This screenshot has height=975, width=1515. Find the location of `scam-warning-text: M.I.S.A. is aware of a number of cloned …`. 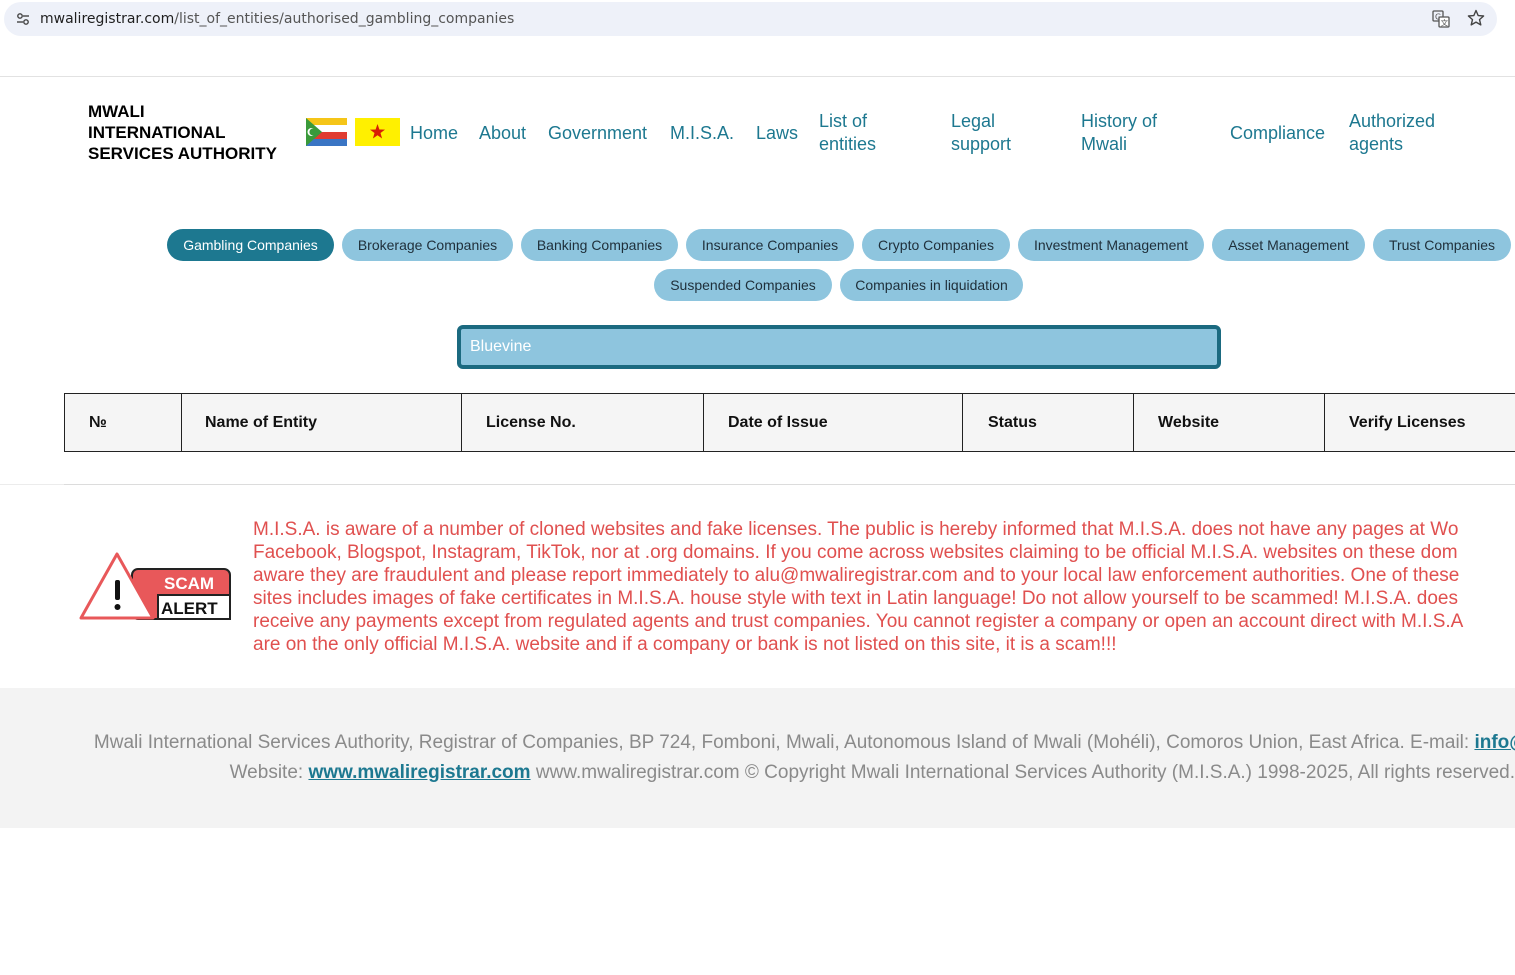

scam-warning-text: M.I.S.A. is aware of a number of cloned … is located at coordinates (884, 588).